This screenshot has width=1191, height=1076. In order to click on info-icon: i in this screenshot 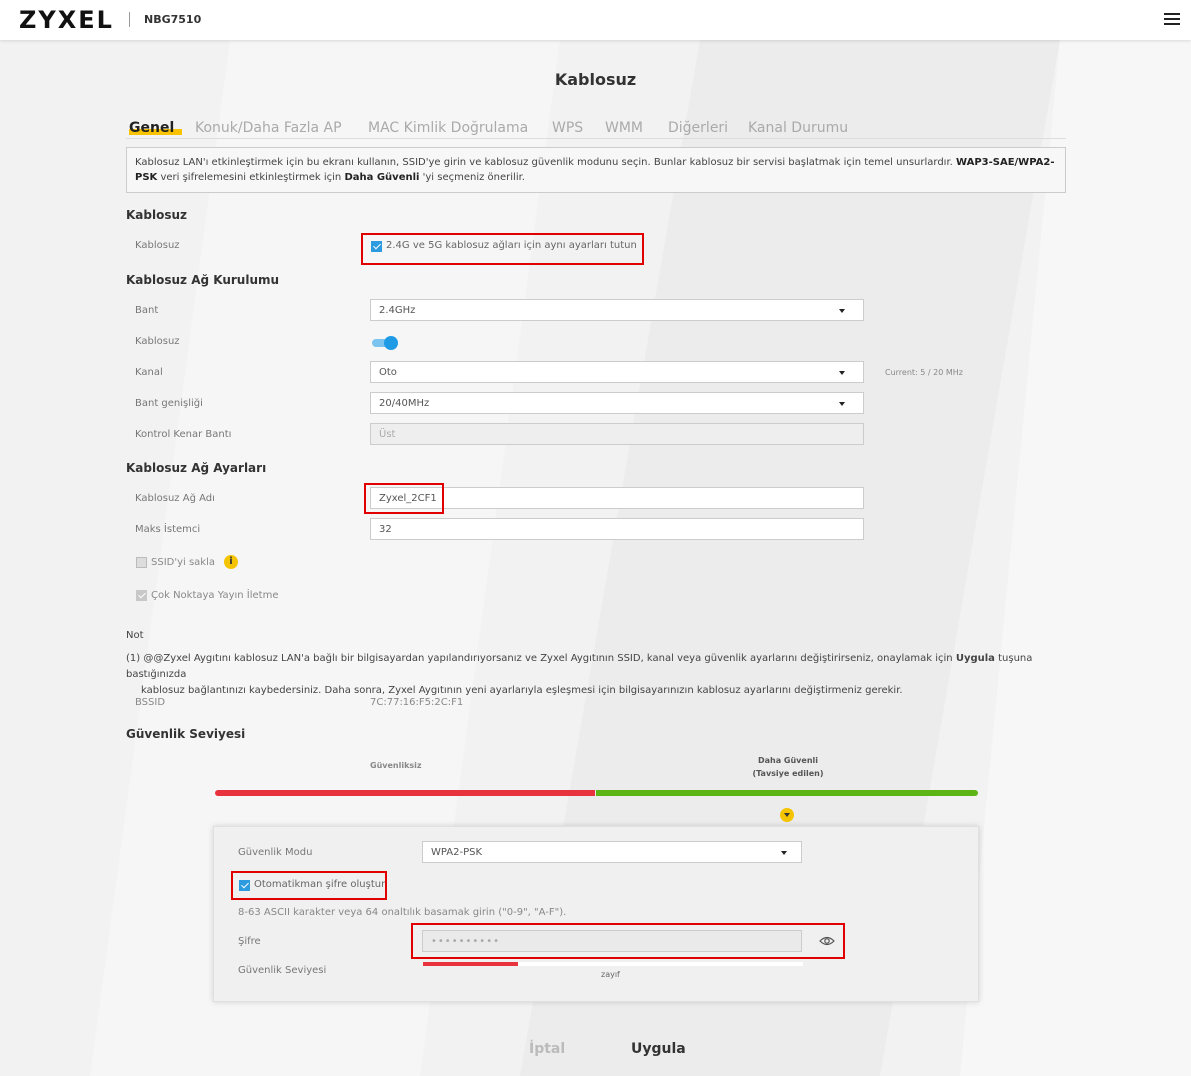, I will do `click(231, 562)`.